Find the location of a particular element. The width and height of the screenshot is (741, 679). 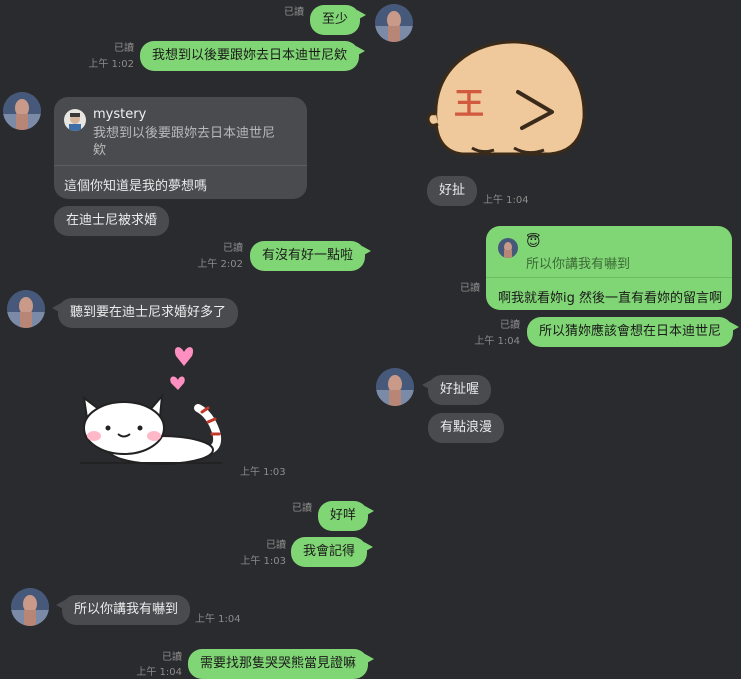

person-icon is located at coordinates (75, 122).